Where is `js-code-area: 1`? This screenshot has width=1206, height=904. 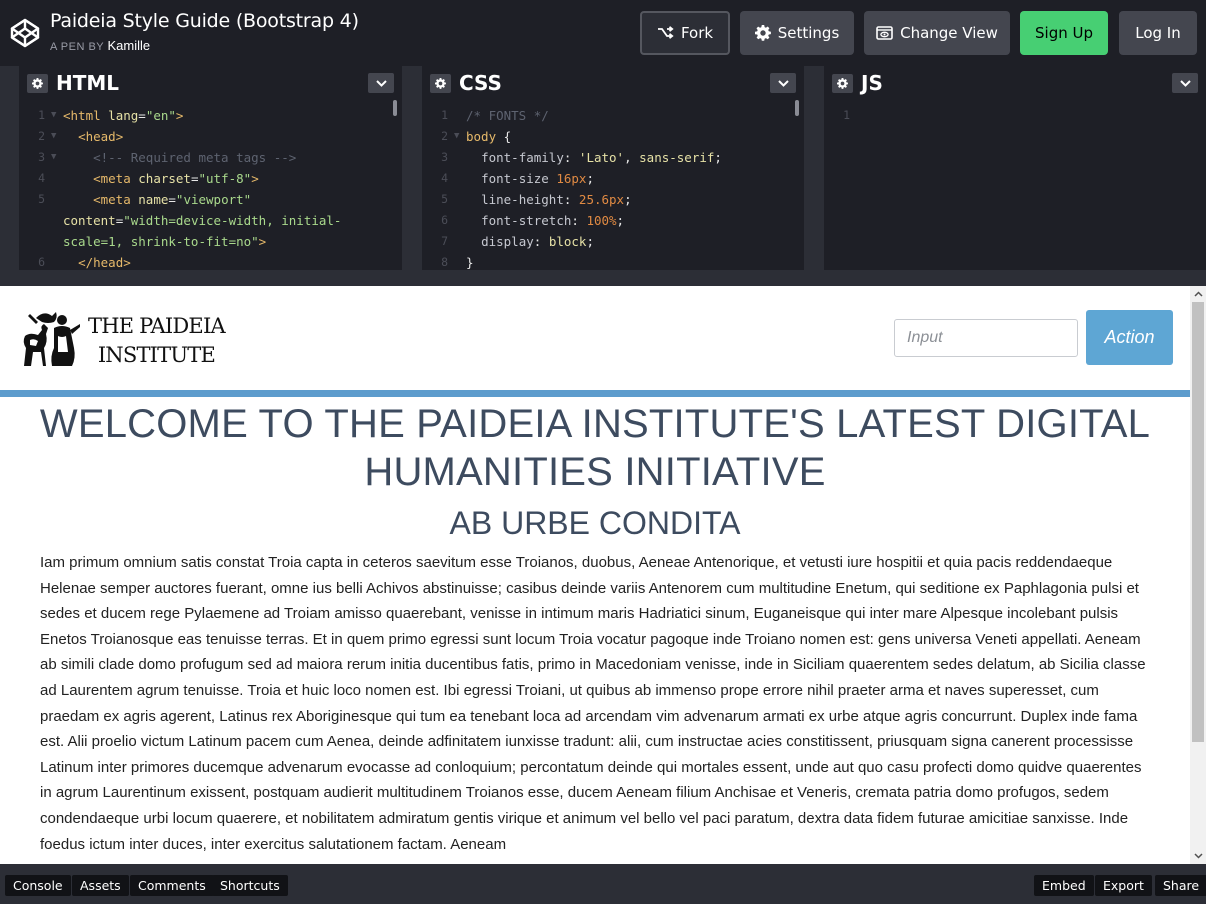
js-code-area: 1 is located at coordinates (1015, 186).